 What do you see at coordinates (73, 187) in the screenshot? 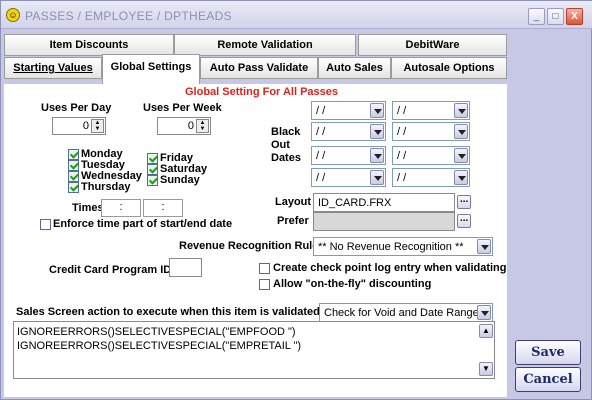
I see `thursday-checkbox` at bounding box center [73, 187].